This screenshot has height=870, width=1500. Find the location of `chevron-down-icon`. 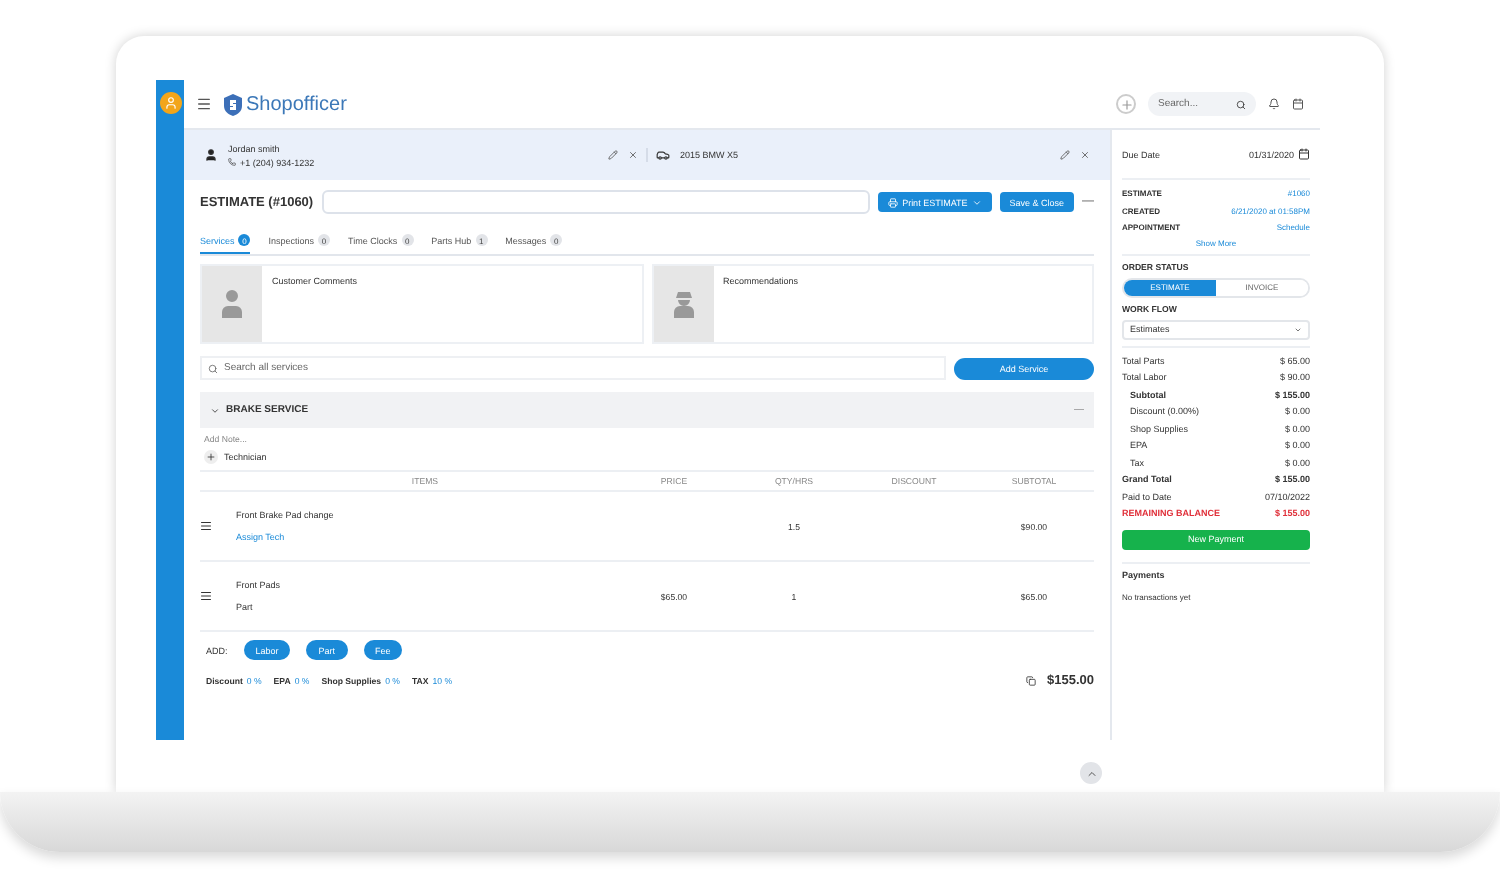

chevron-down-icon is located at coordinates (215, 410).